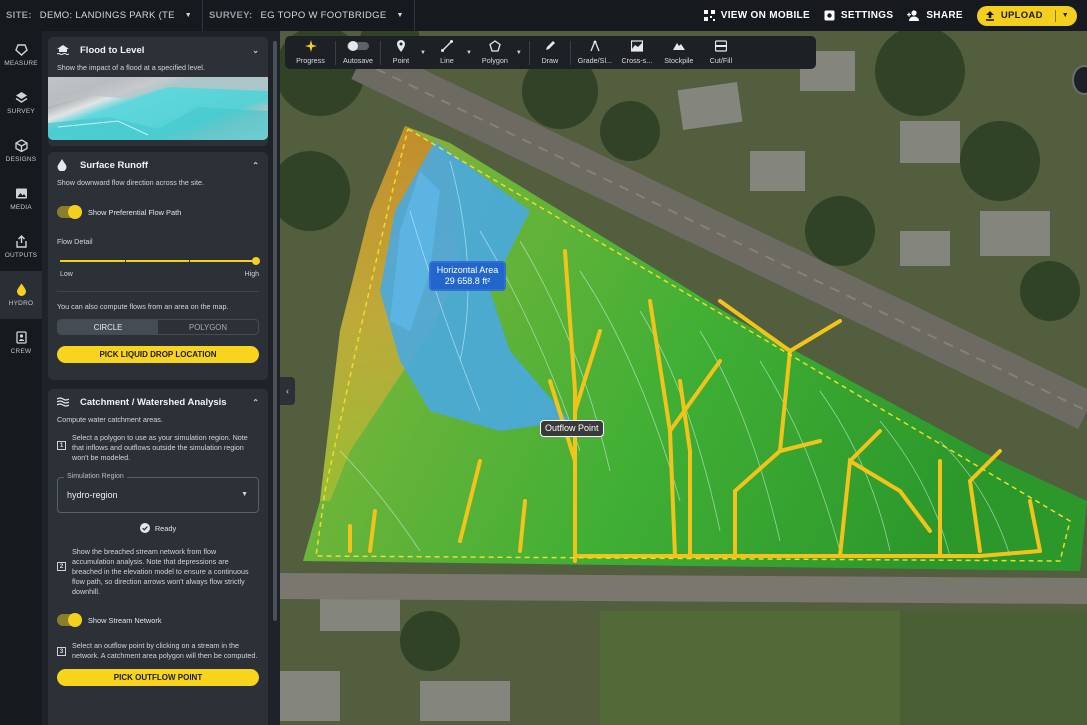  Describe the element at coordinates (323, 15) in the screenshot. I see `survey-value: EG TOPO W FOOTBRIDGE` at that location.